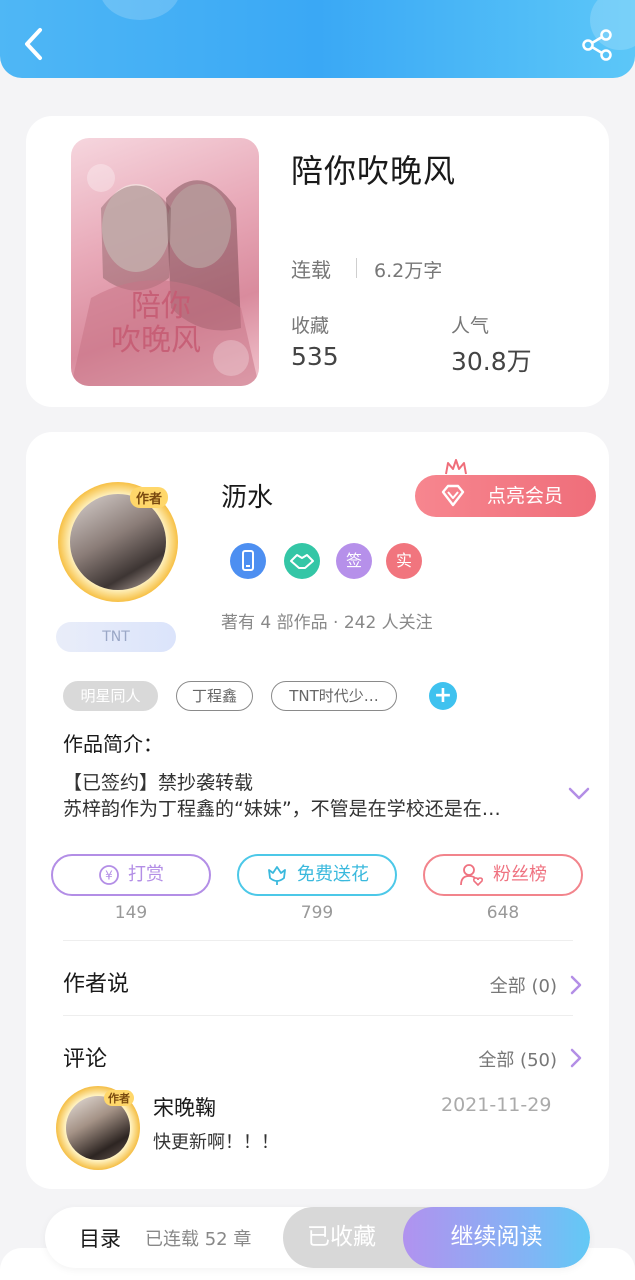 The image size is (635, 1280). I want to click on send-flower-button: 免费送花, so click(317, 875).